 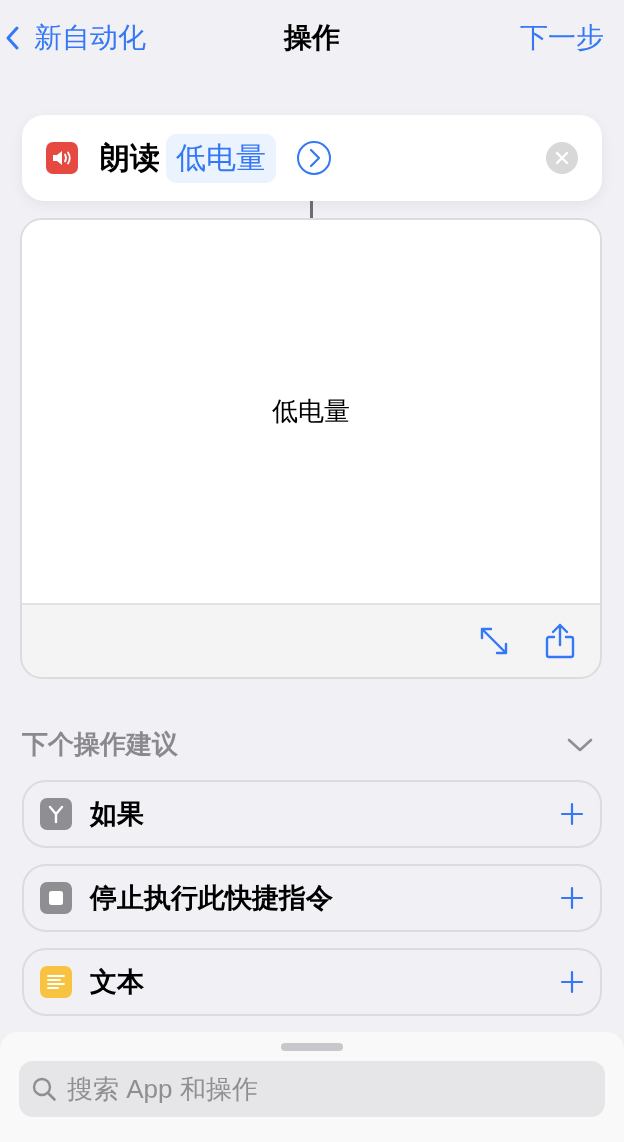 I want to click on suggestion-row: 如果, so click(x=312, y=814).